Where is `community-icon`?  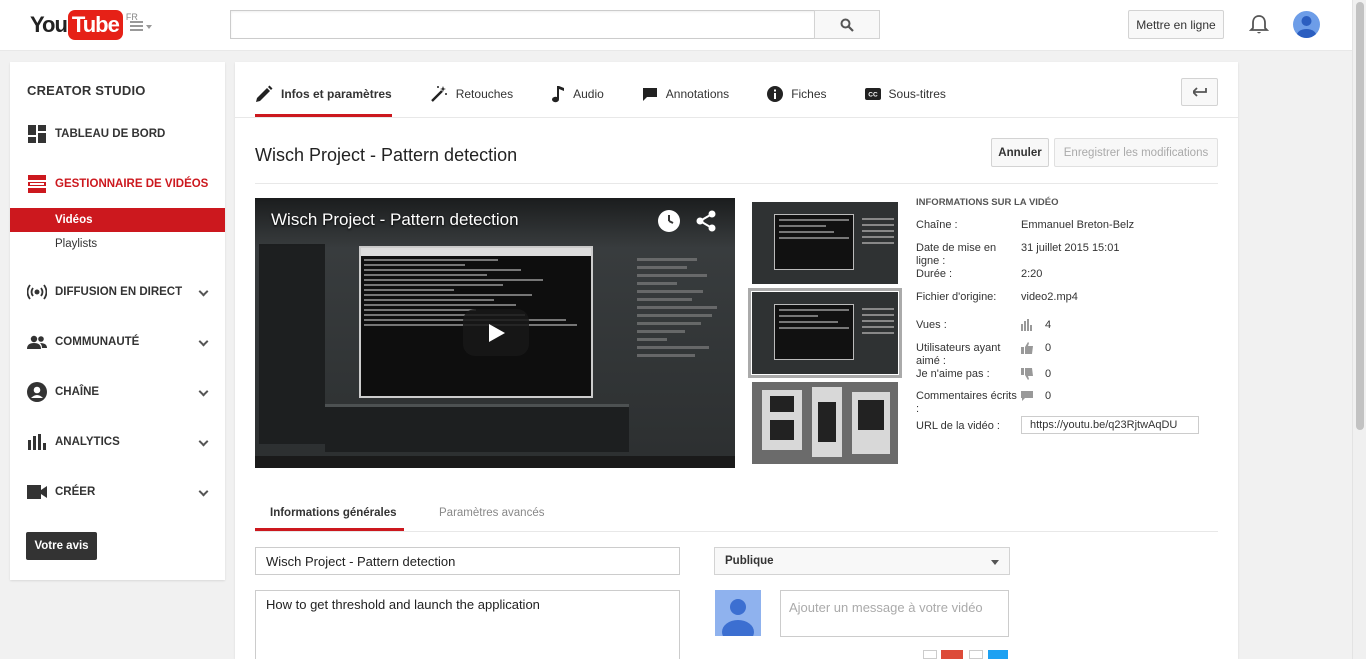 community-icon is located at coordinates (37, 342).